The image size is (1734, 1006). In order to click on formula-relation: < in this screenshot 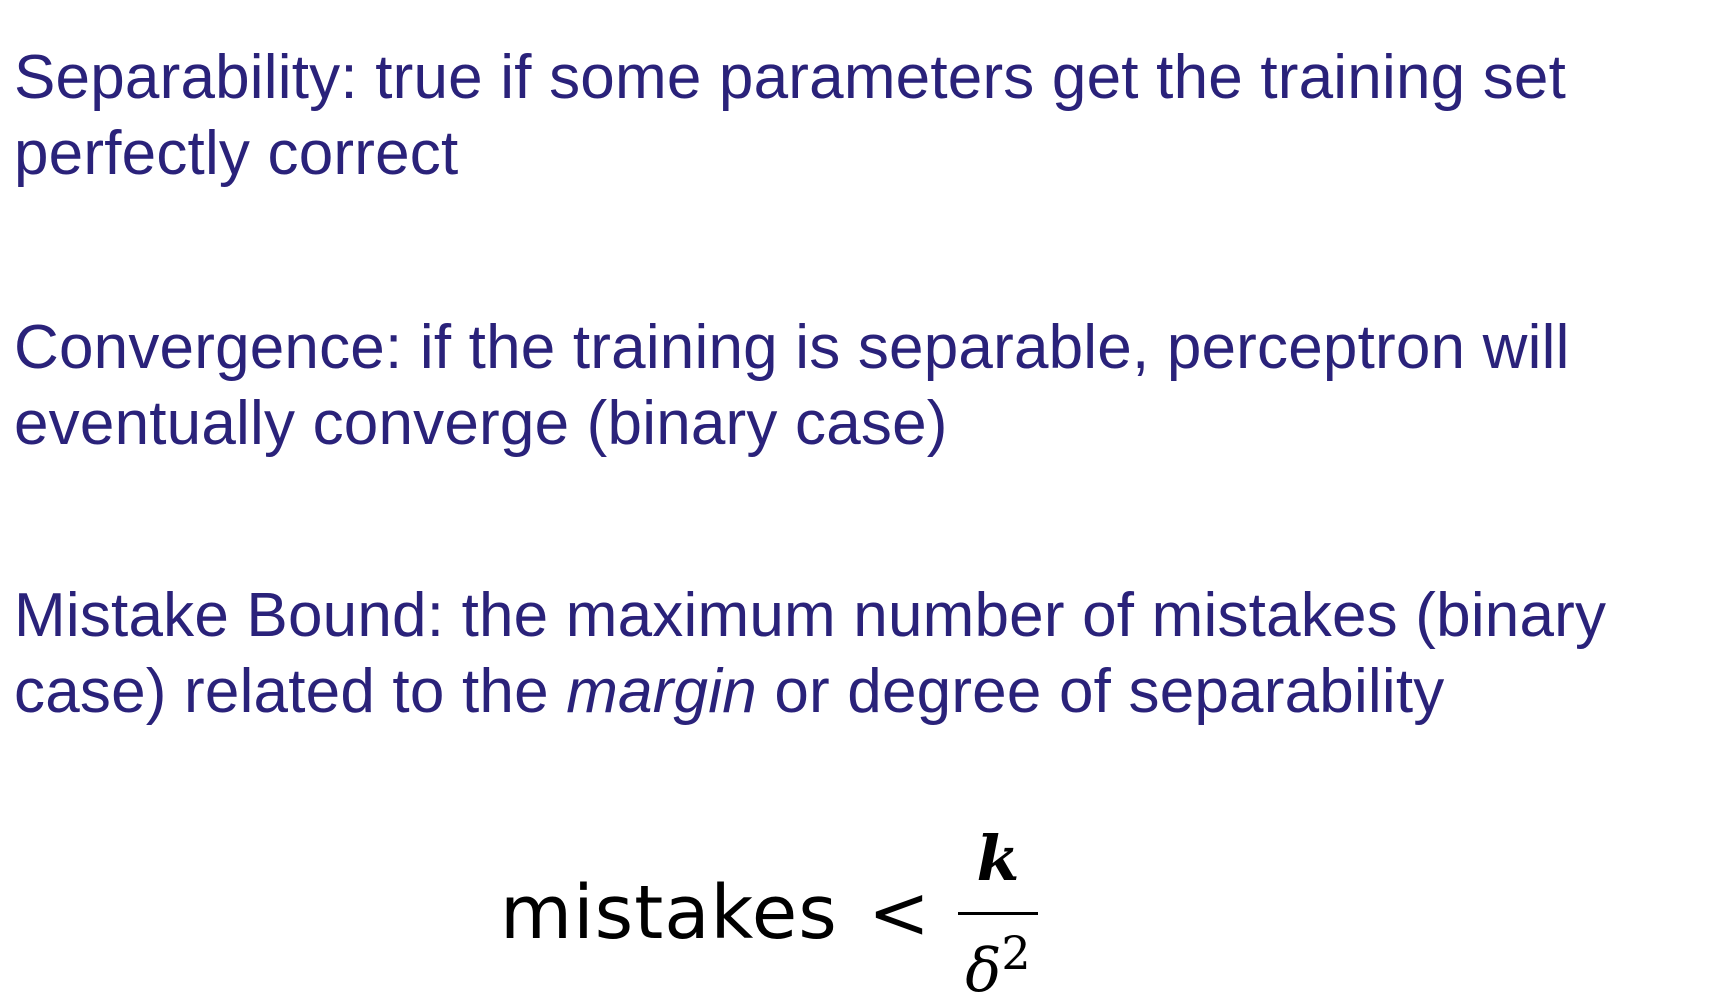, I will do `click(899, 913)`.